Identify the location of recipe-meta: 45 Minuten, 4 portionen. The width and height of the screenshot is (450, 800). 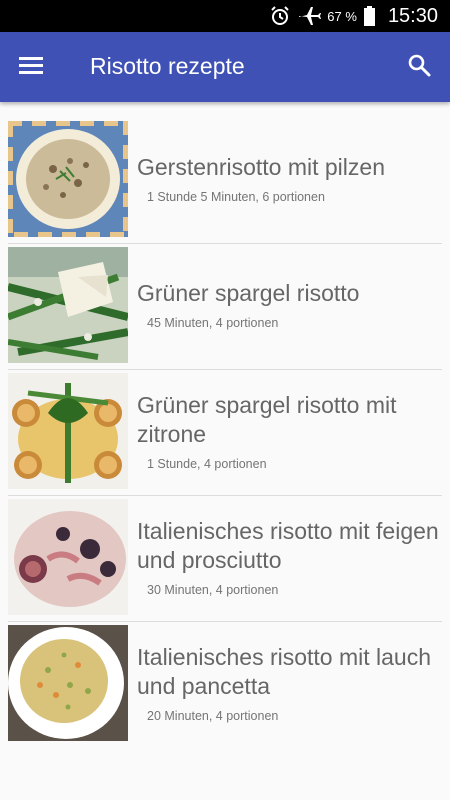
(213, 323).